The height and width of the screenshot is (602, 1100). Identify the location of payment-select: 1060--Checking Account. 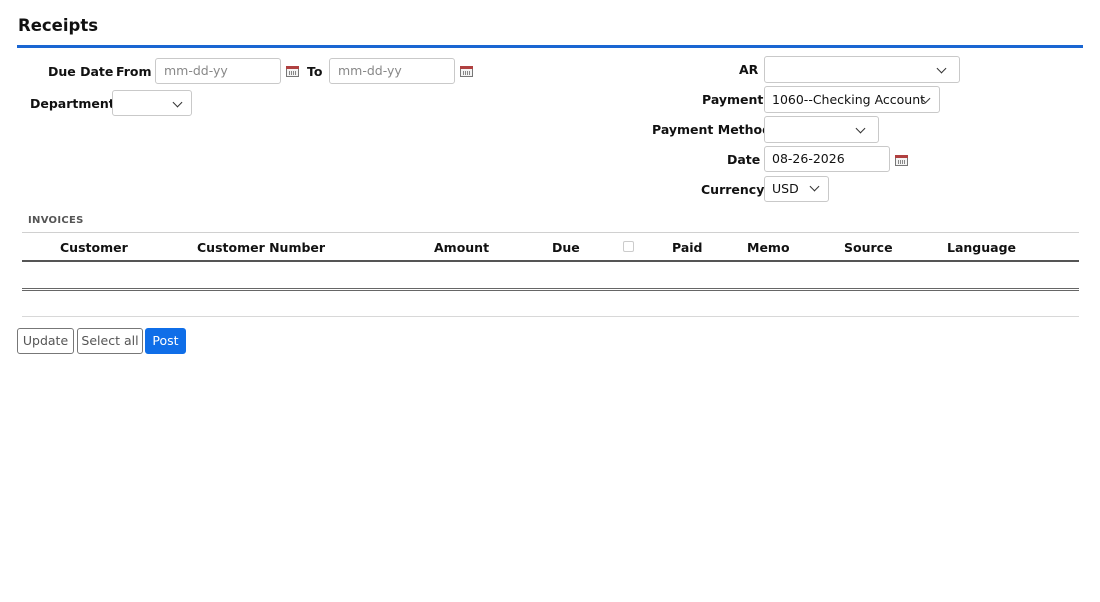
(852, 99).